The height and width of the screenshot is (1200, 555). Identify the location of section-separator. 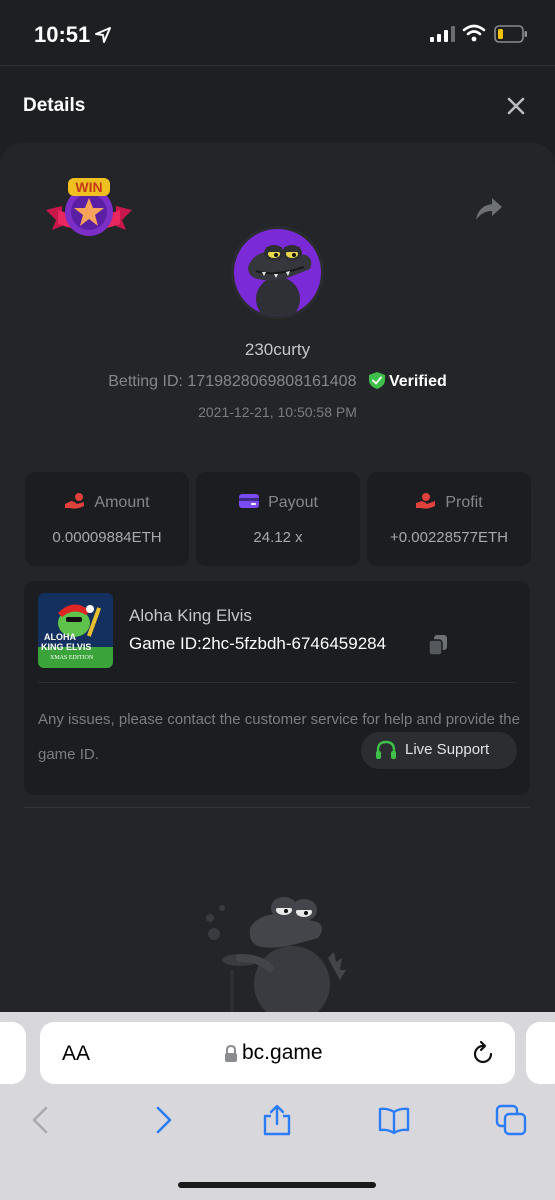
(277, 807).